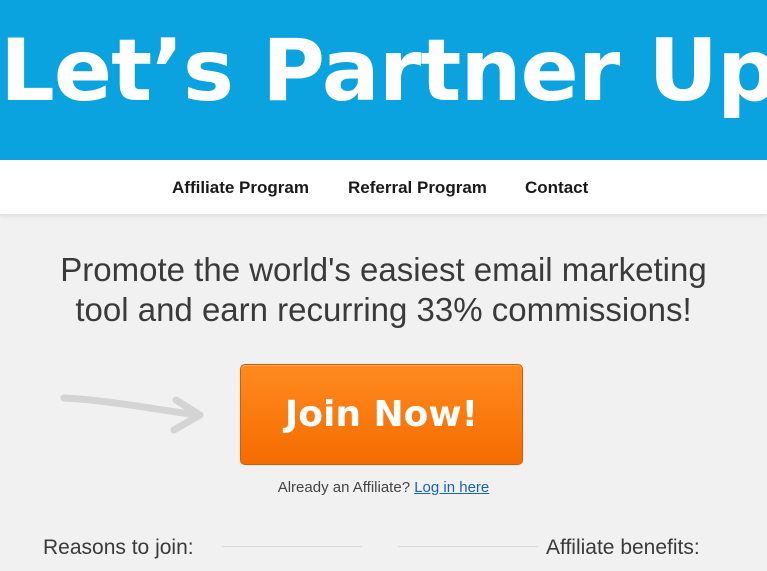 The width and height of the screenshot is (767, 571). What do you see at coordinates (240, 188) in the screenshot?
I see `nav-item-affiliate-program: Affiliate Program` at bounding box center [240, 188].